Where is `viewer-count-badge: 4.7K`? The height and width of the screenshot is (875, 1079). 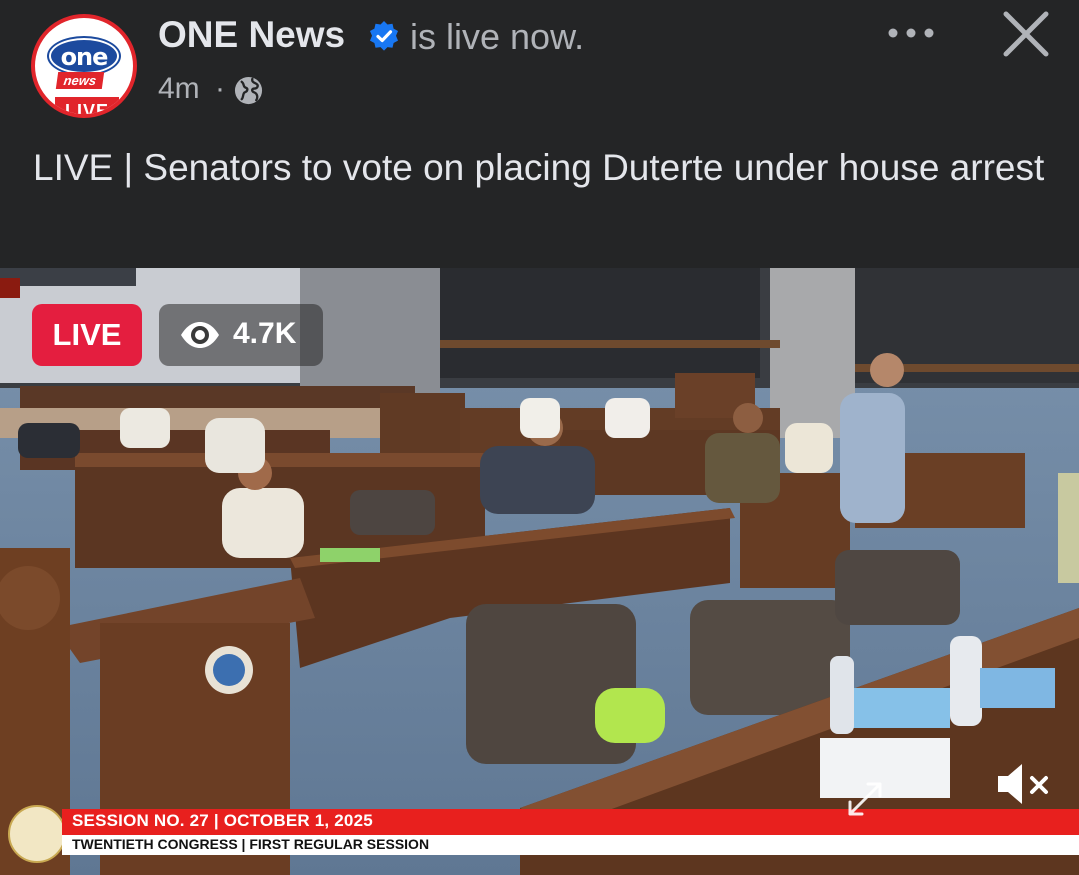
viewer-count-badge: 4.7K is located at coordinates (241, 335).